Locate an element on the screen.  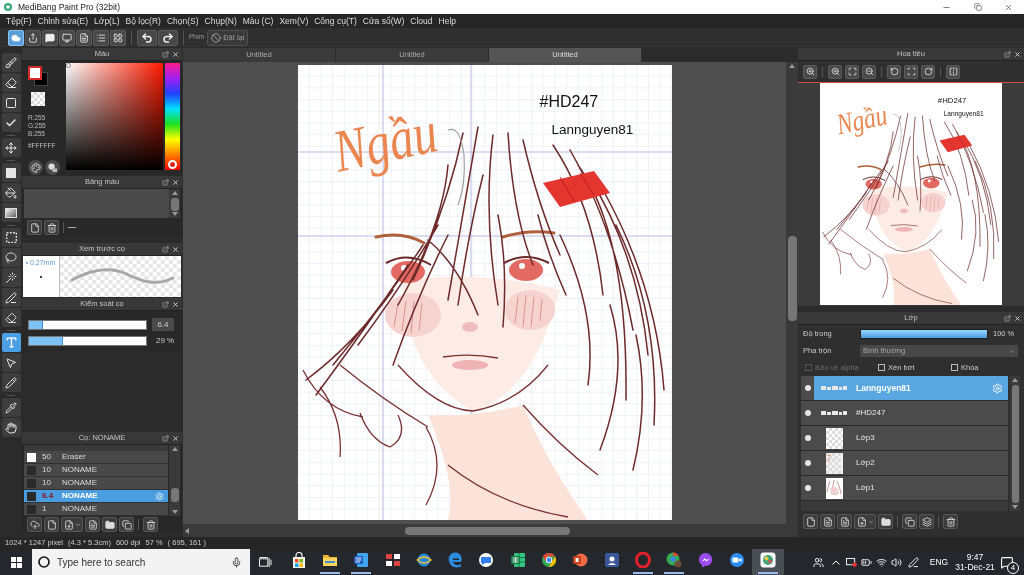
dot-tool is located at coordinates (11, 102).